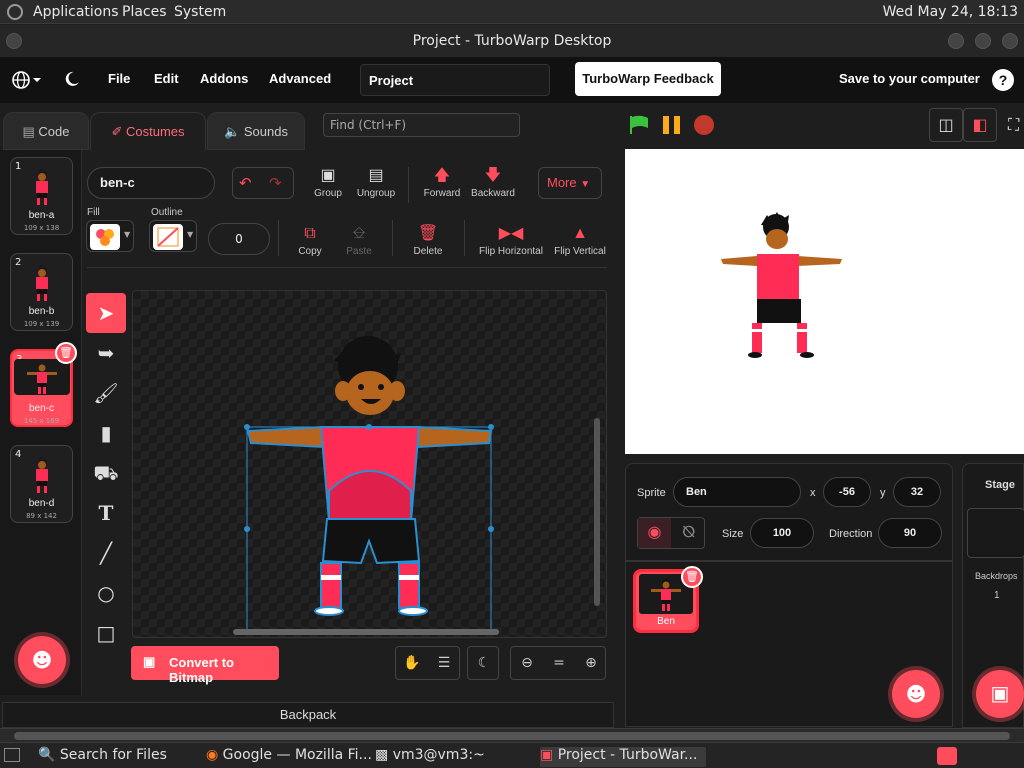 This screenshot has width=1024, height=768. I want to click on moon-icon: ☾, so click(484, 663).